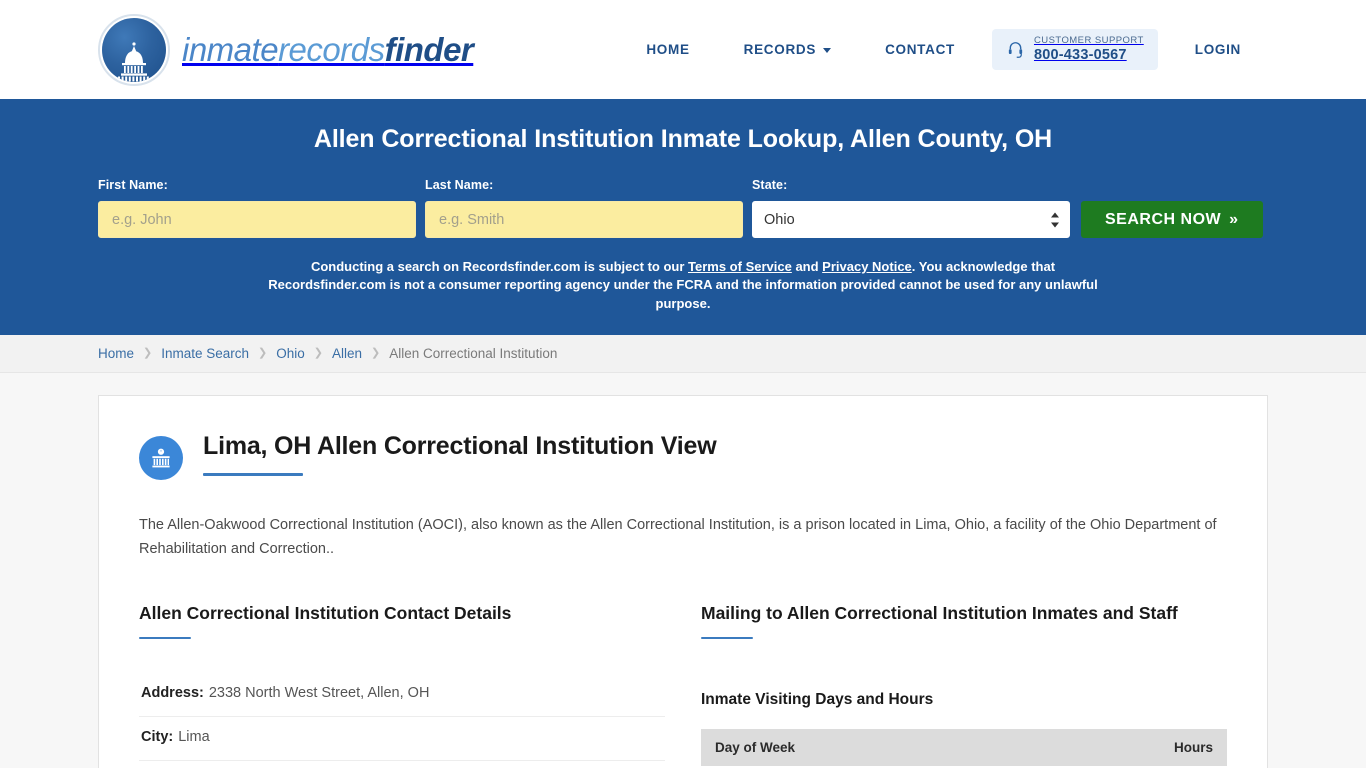  Describe the element at coordinates (817, 700) in the screenshot. I see `visiting-hours-heading: Inmate Visiting Days and Hours` at that location.